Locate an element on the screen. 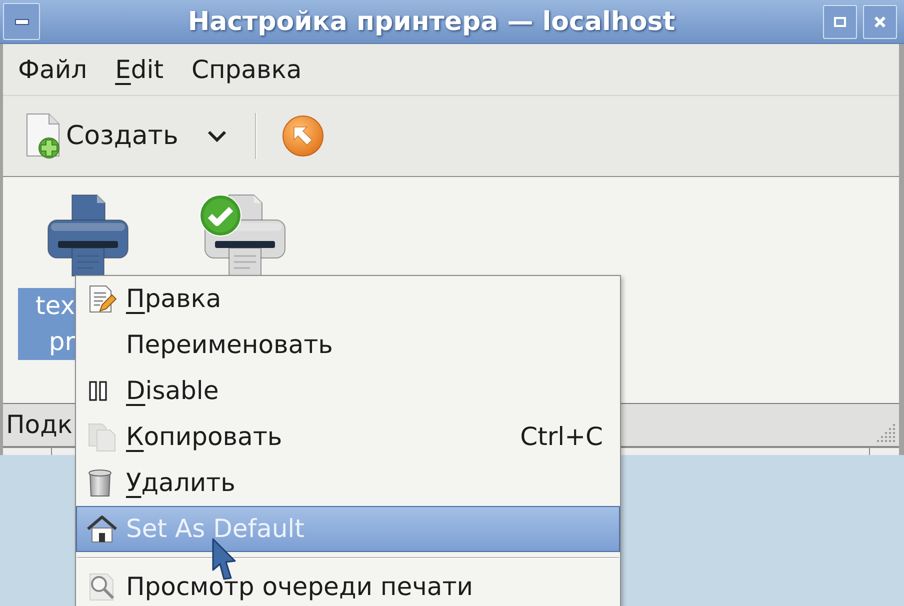 The height and width of the screenshot is (606, 904). status-text: Подк is located at coordinates (39, 425).